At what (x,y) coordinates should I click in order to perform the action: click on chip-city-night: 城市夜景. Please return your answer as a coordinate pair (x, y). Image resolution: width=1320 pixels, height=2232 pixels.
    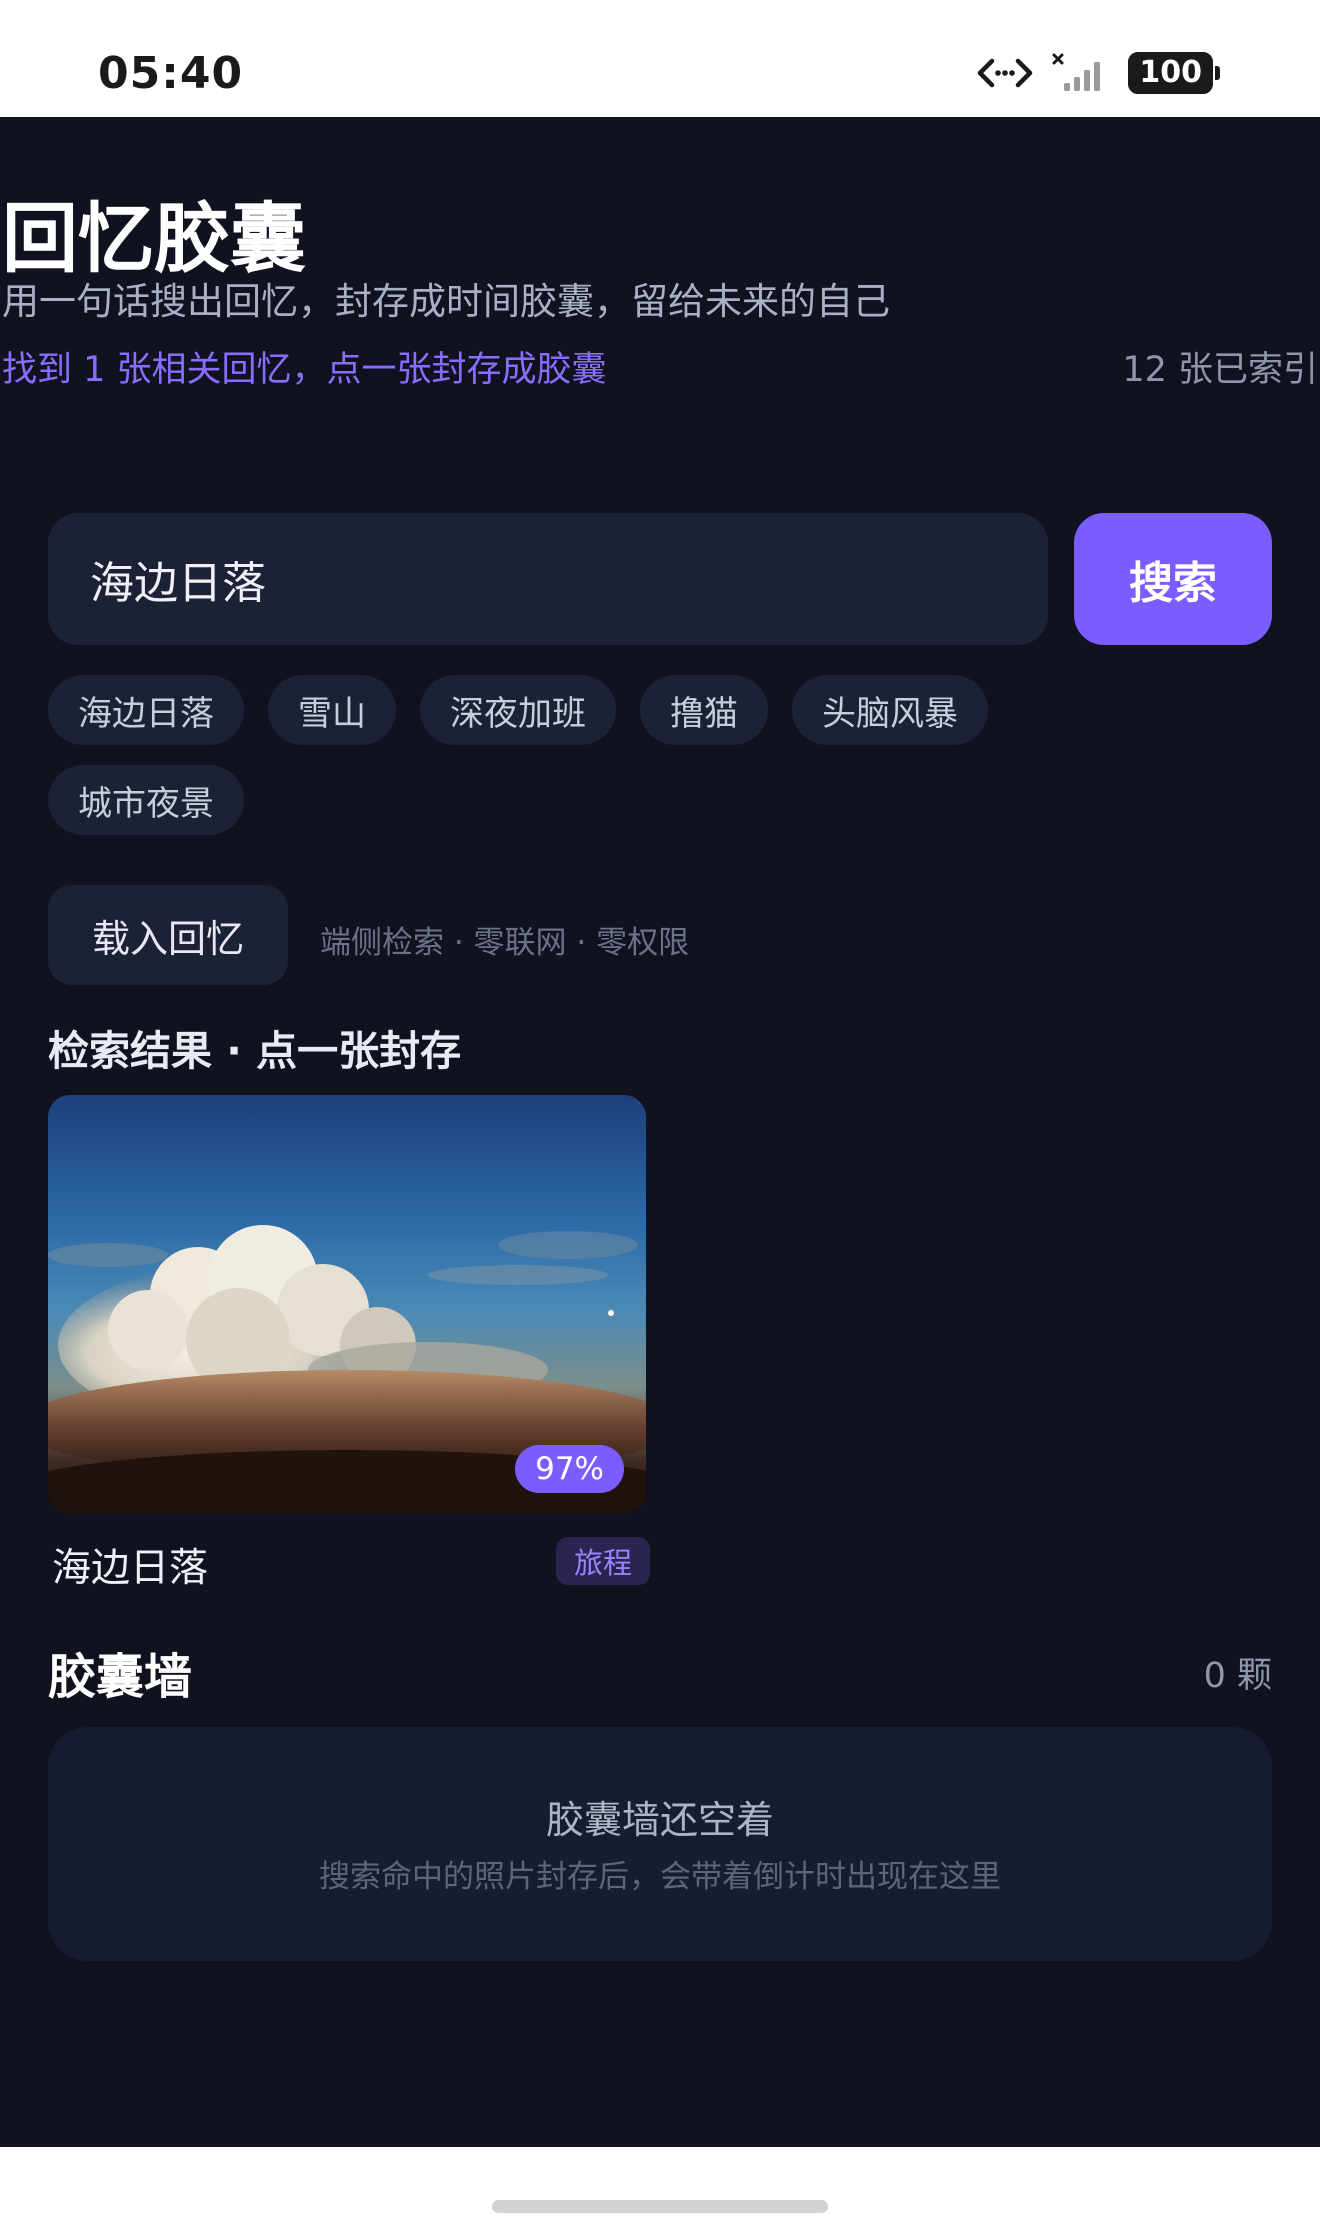
    Looking at the image, I should click on (146, 800).